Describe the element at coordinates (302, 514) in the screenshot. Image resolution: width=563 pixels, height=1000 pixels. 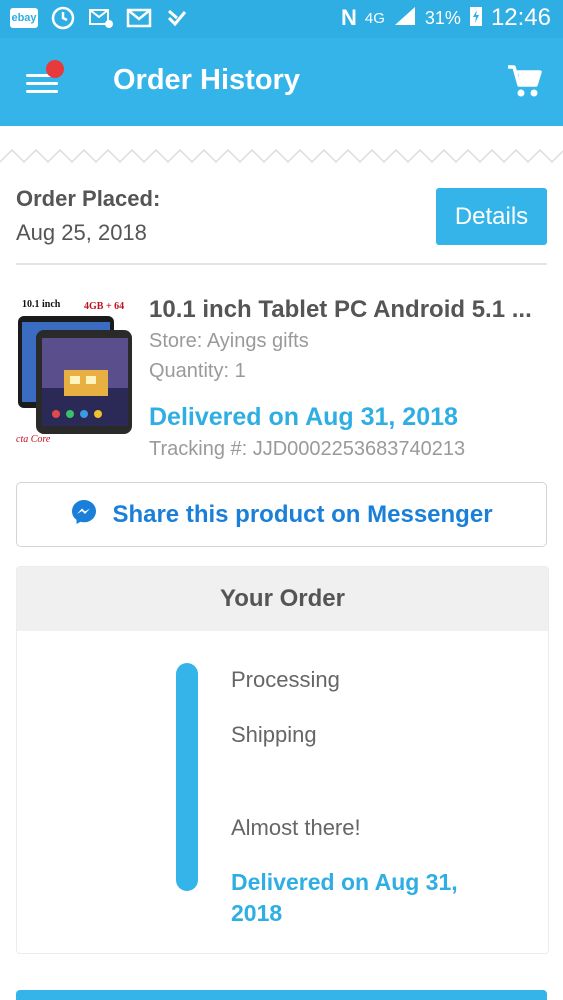
I see `share-messenger-label: Share this product on Messenger` at that location.